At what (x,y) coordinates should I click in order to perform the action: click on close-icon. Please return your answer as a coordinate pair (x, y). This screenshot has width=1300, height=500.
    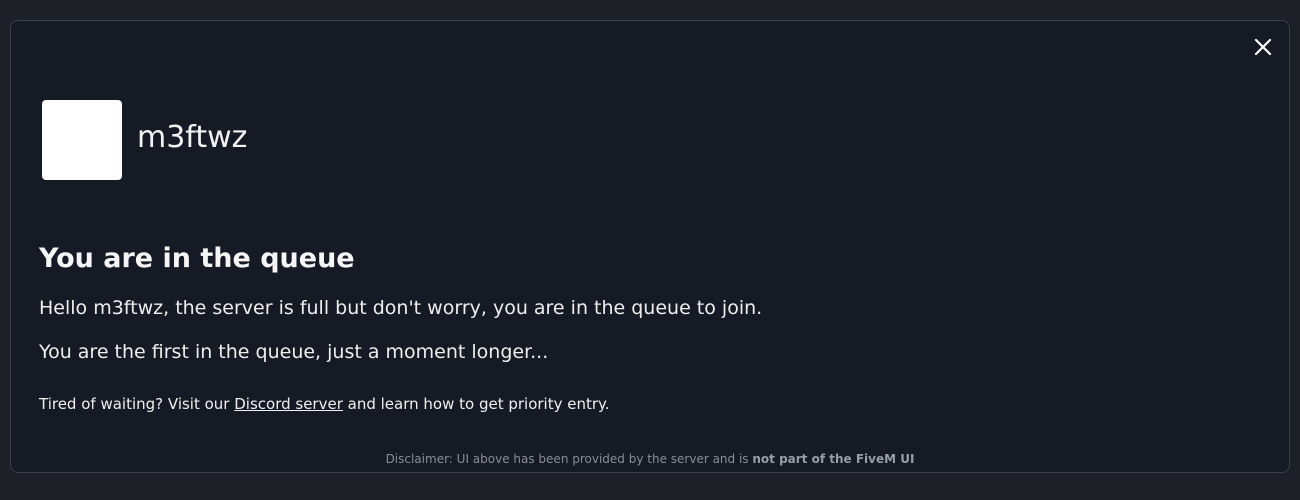
    Looking at the image, I should click on (1263, 47).